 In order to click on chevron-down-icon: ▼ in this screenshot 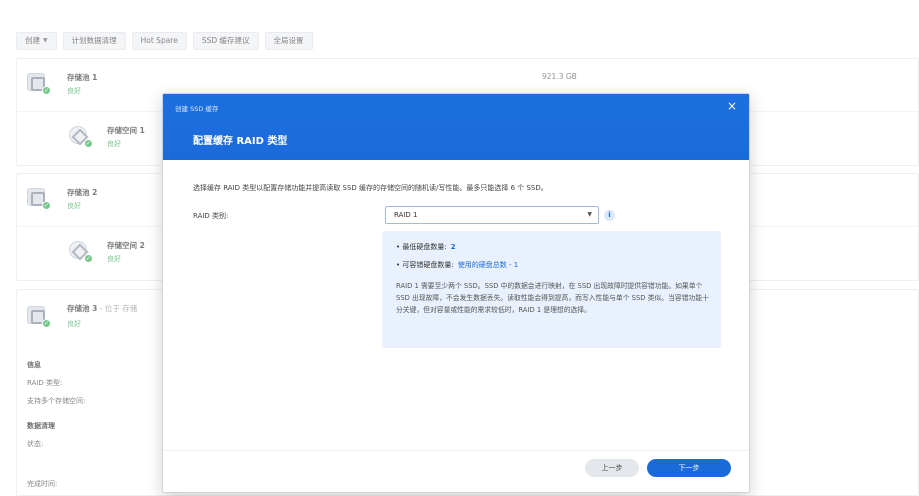, I will do `click(589, 214)`.